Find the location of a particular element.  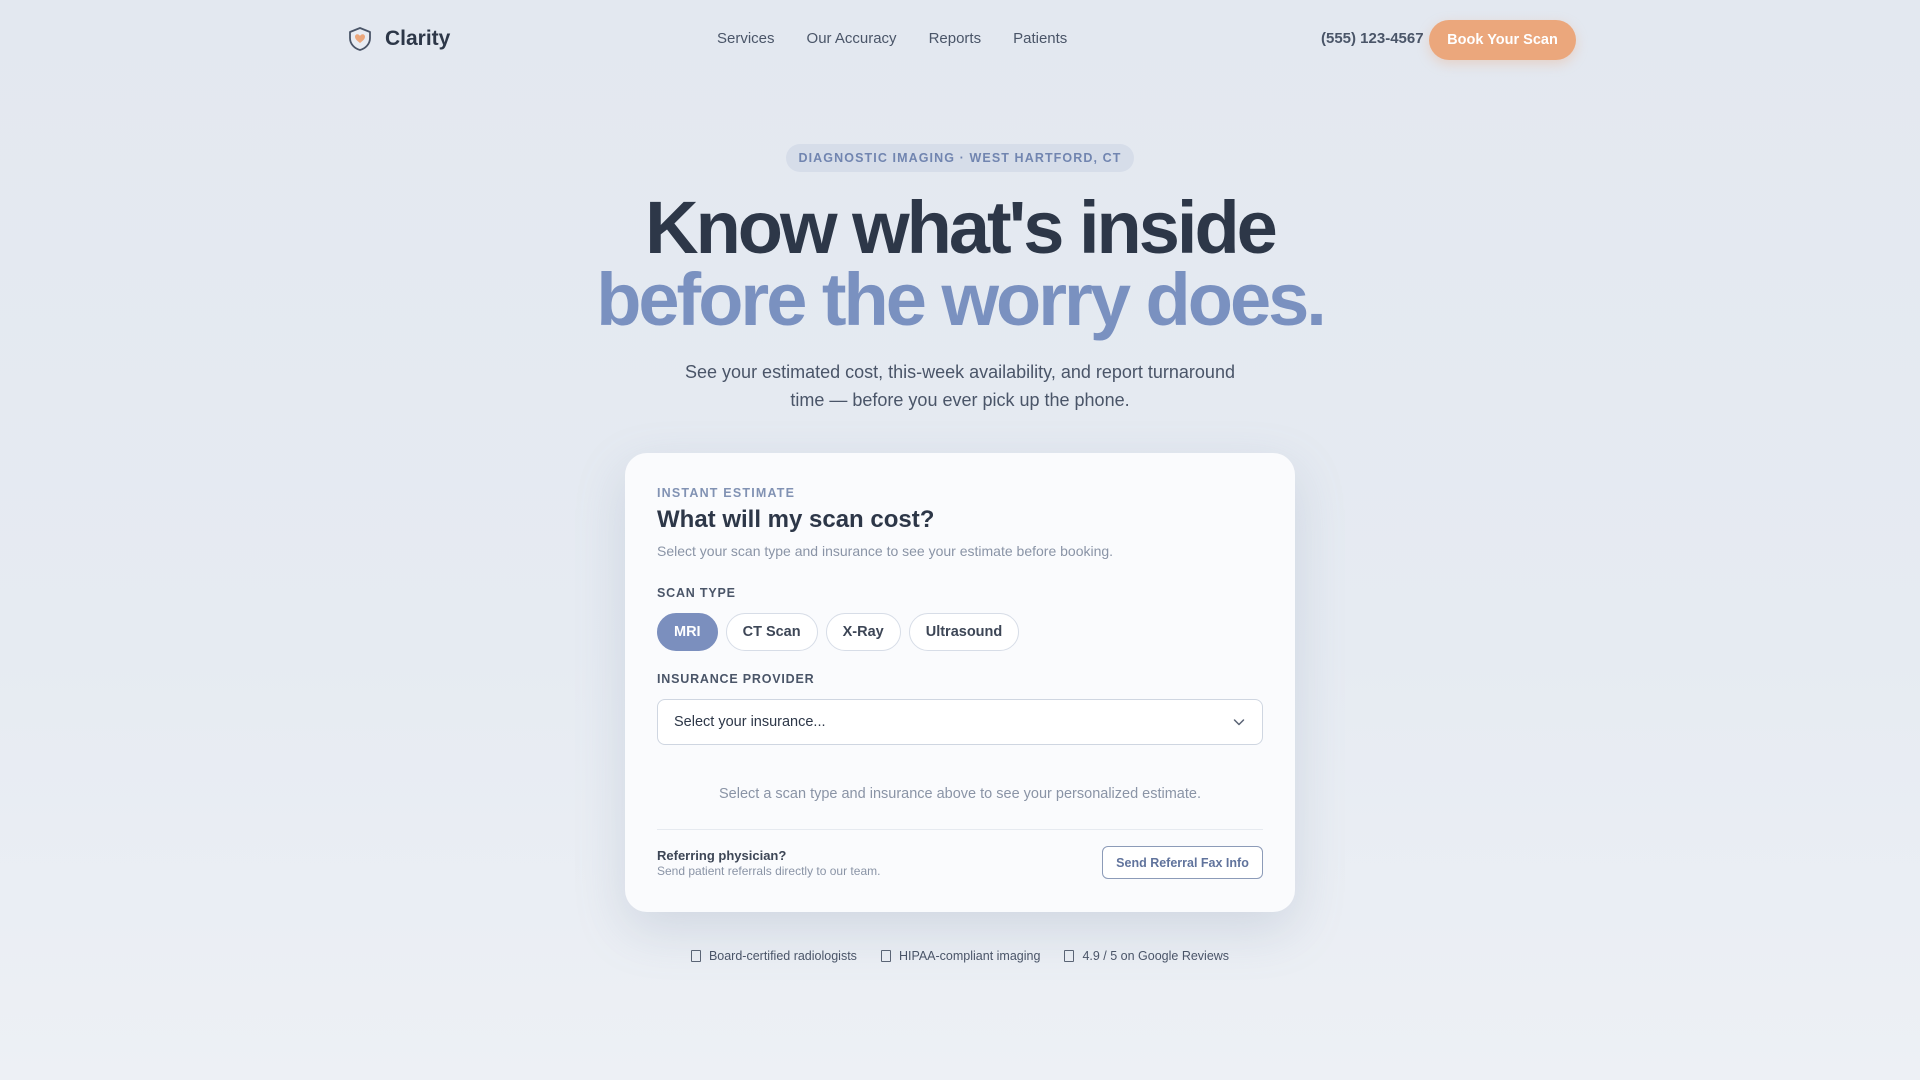

nav-item-services: Services is located at coordinates (746, 38).